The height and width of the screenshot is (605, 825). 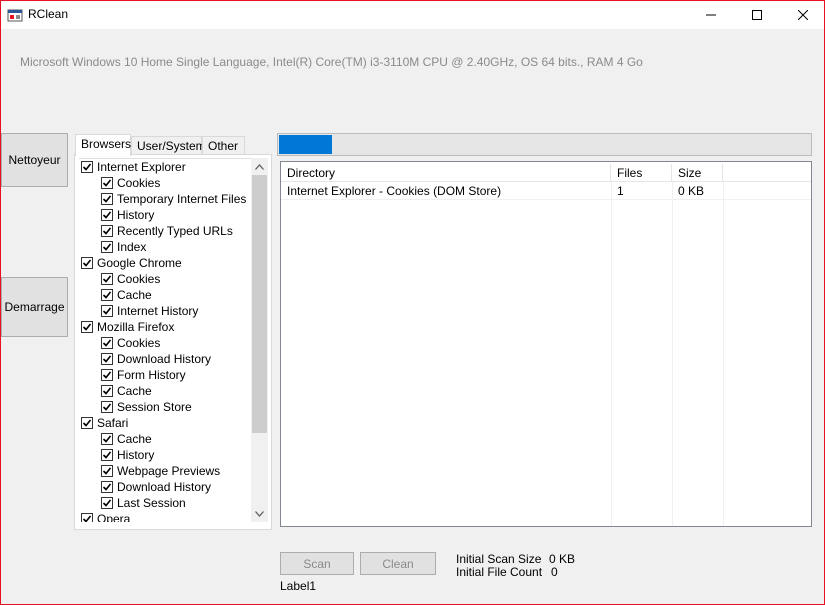 I want to click on tree-node: Safari, so click(x=165, y=423).